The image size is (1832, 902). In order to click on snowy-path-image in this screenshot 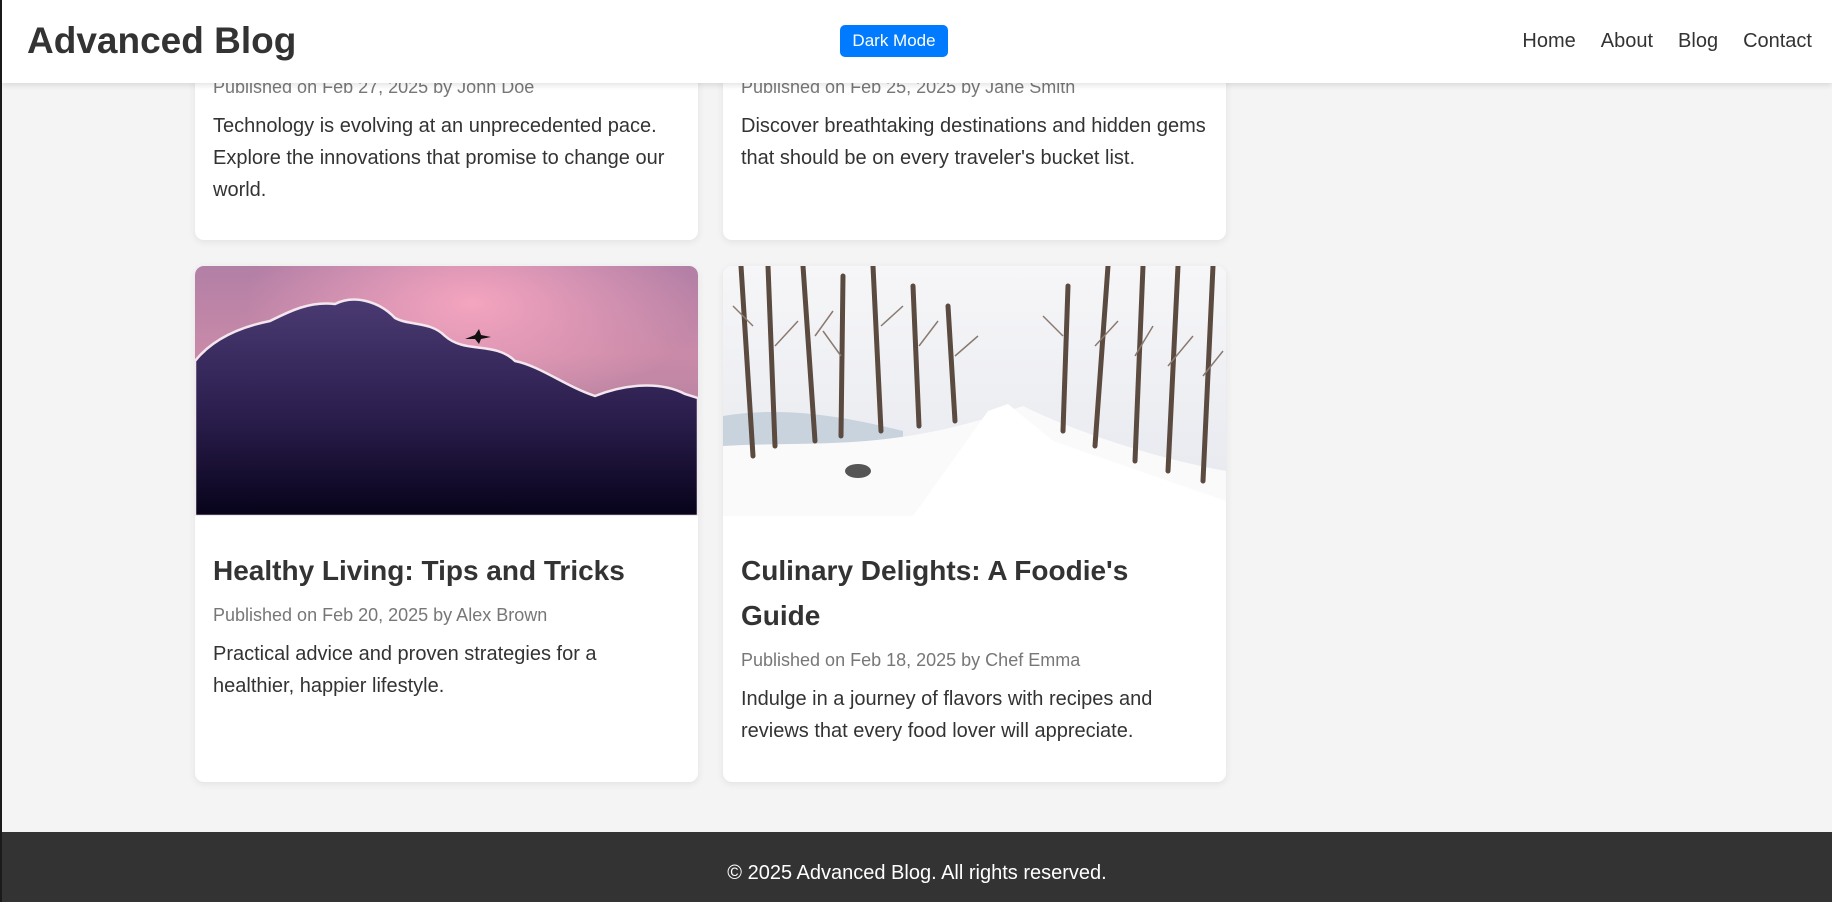, I will do `click(974, 391)`.